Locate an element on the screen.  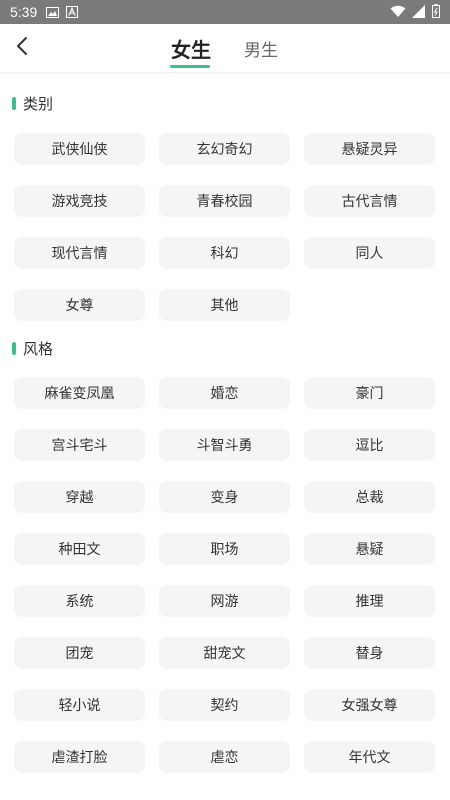
status-bar: 5:39 is located at coordinates (225, 12).